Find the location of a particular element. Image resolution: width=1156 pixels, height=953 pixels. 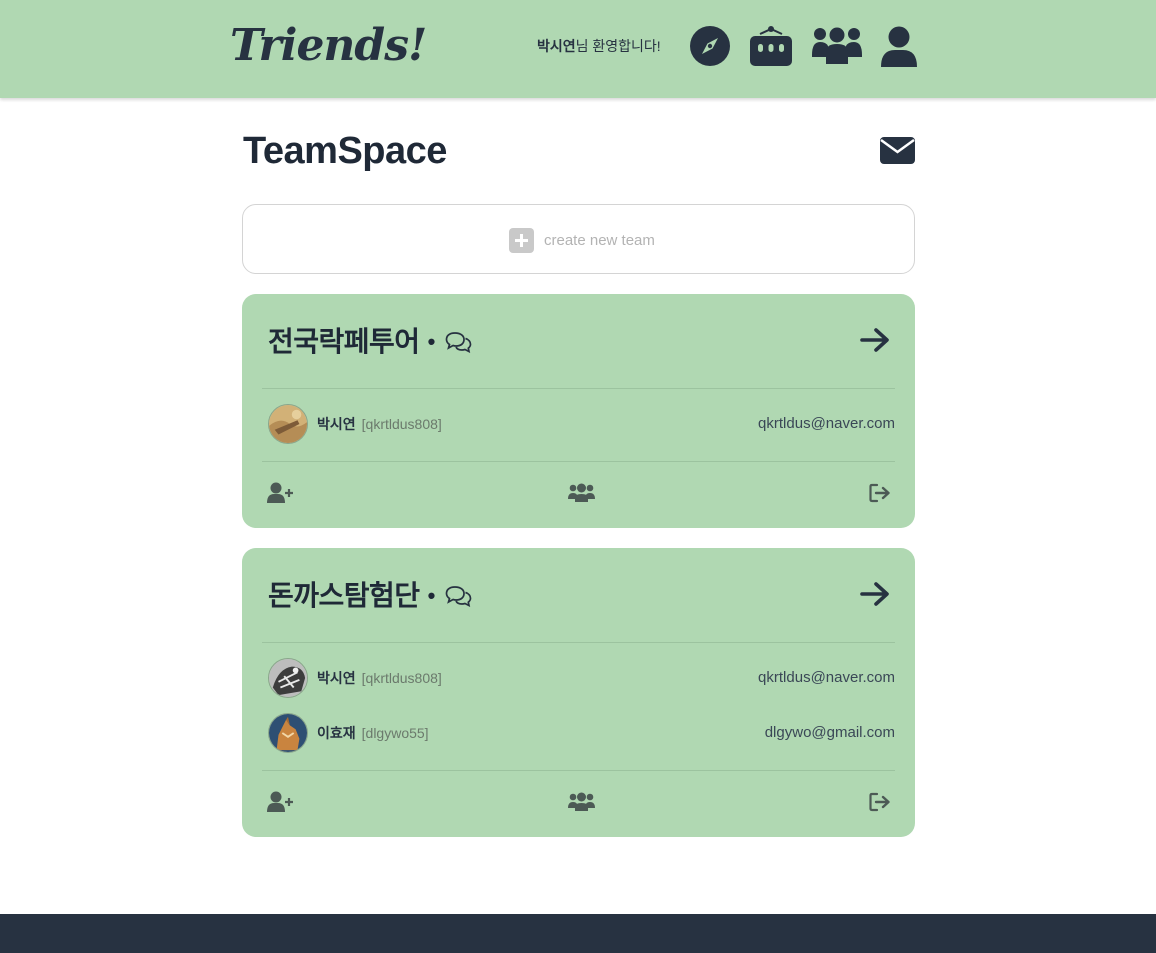

create-team-button: create new team is located at coordinates (578, 239).